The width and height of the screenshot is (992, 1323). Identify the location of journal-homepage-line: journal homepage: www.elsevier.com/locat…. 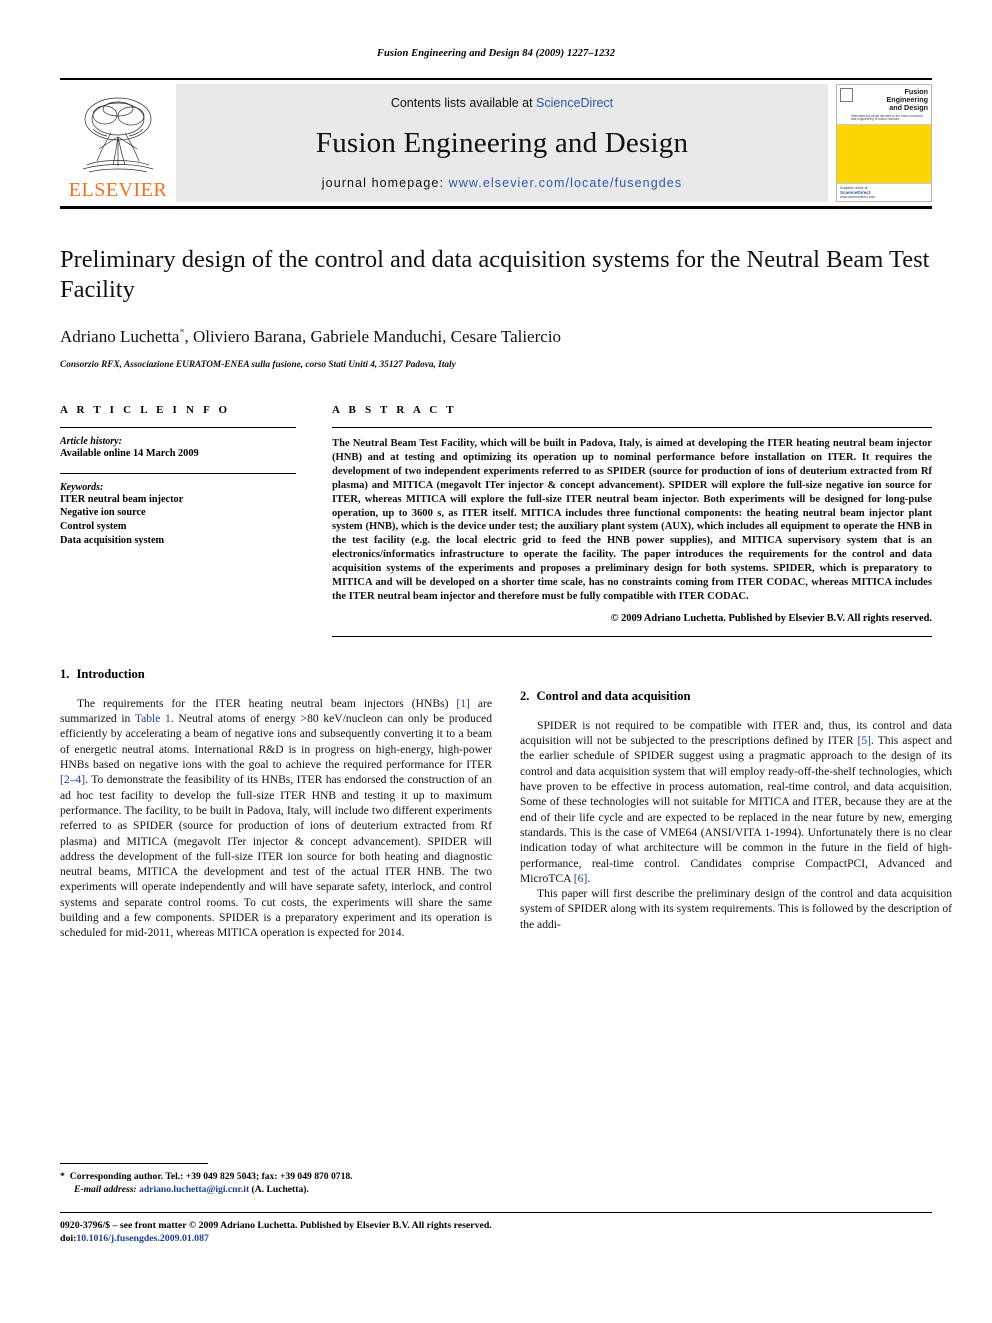
(502, 183).